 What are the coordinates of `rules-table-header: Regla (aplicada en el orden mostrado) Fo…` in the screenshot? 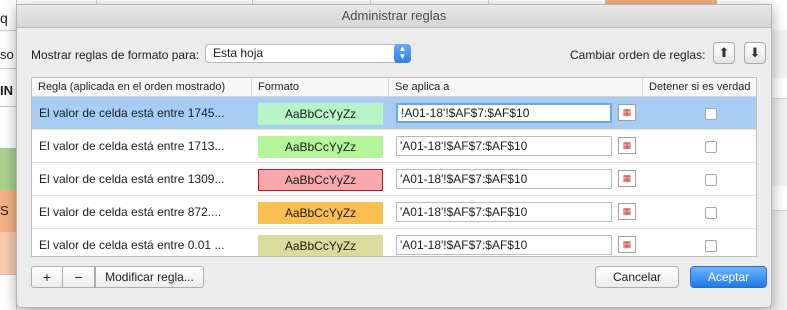 It's located at (394, 87).